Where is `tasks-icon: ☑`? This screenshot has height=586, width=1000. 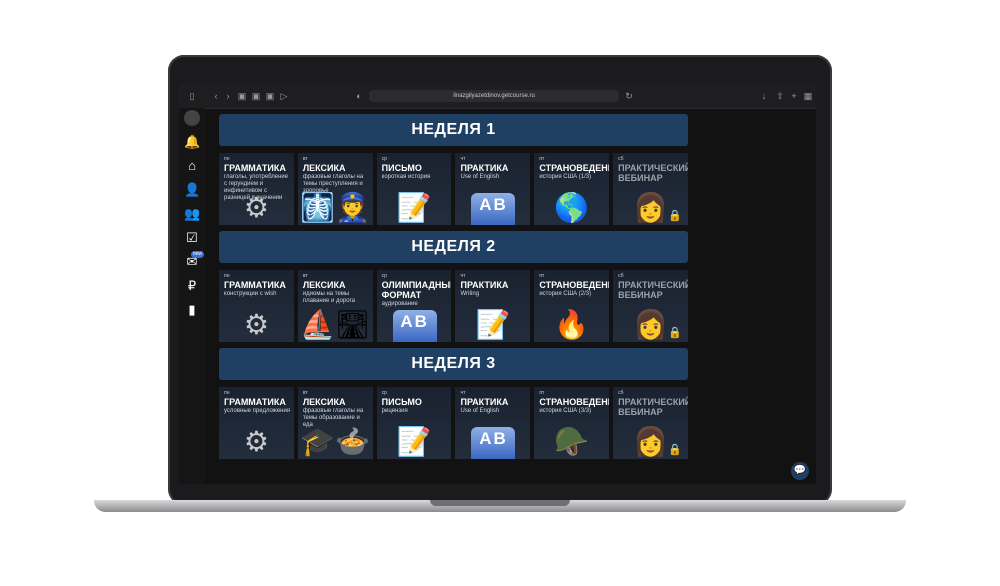
tasks-icon: ☑ is located at coordinates (192, 238).